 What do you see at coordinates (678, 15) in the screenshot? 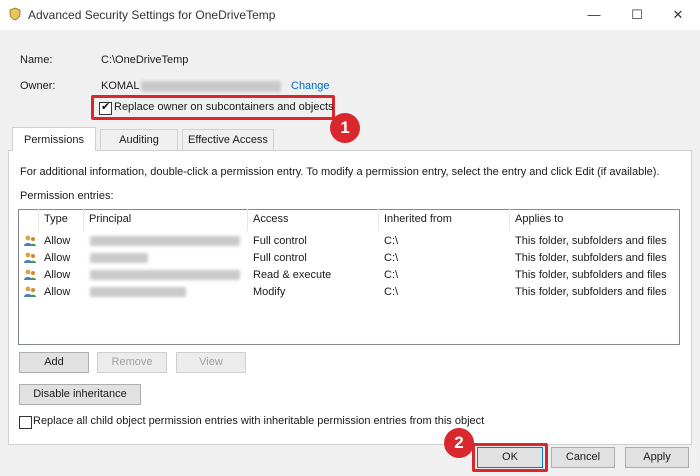
I see `close-button: ✕` at bounding box center [678, 15].